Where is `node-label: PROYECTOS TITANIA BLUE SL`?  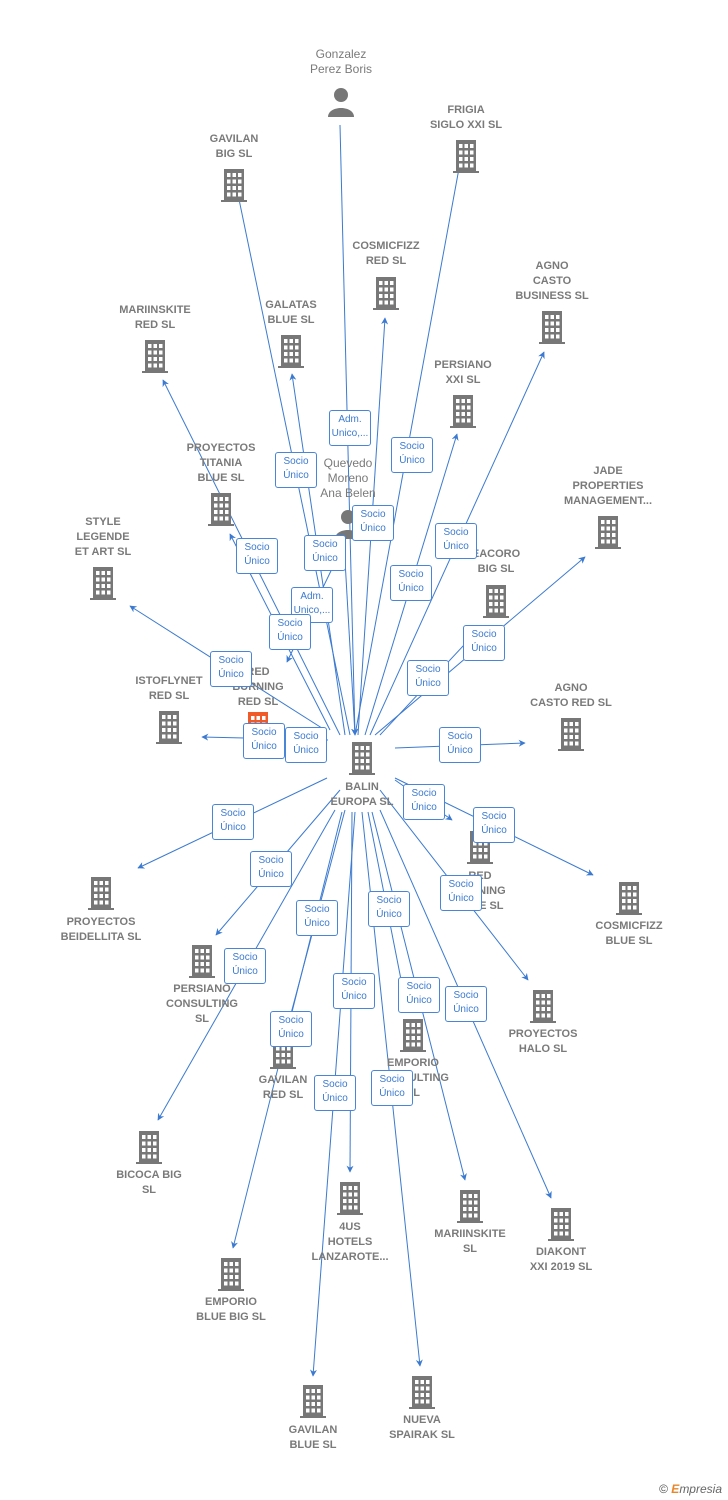
node-label: PROYECTOS TITANIA BLUE SL is located at coordinates (221, 463).